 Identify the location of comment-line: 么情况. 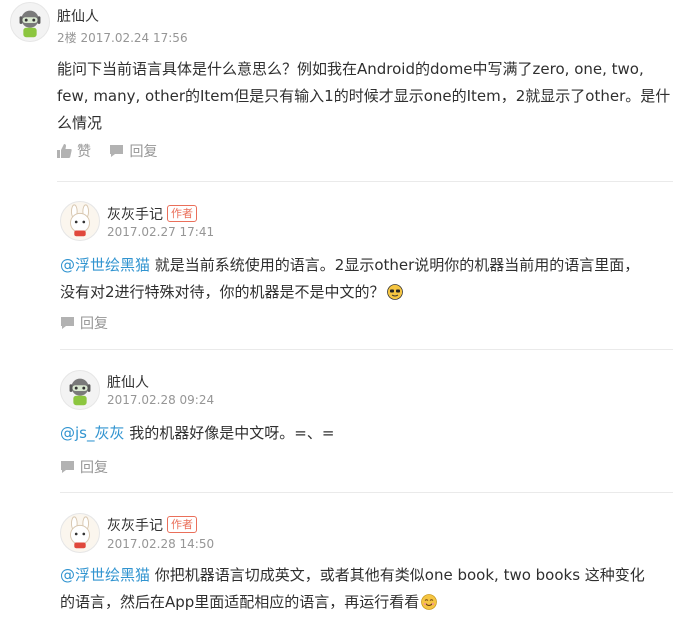
(80, 123).